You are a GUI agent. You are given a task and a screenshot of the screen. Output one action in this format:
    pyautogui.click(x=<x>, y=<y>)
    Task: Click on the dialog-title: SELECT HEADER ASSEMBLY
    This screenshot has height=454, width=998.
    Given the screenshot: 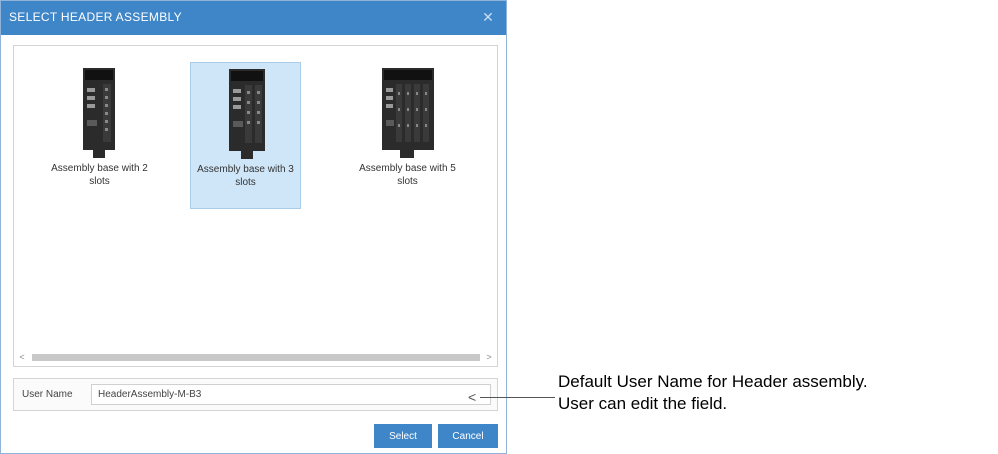 What is the action you would take?
    pyautogui.click(x=95, y=17)
    